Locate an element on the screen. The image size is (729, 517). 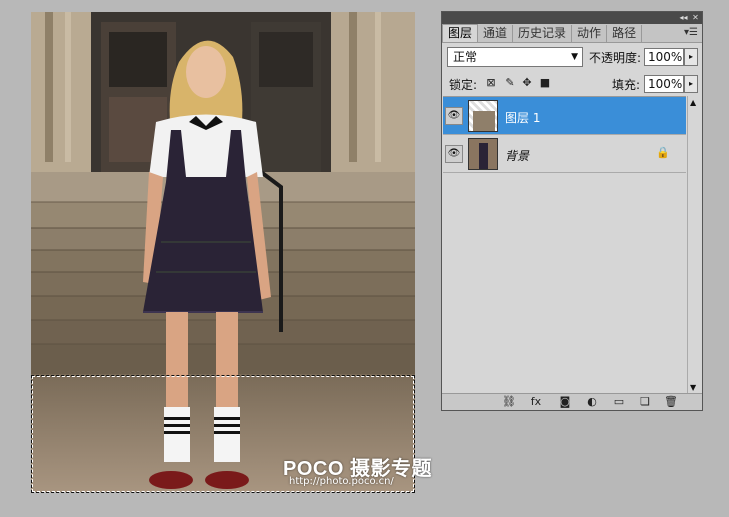
new-group-icon: ▭ is located at coordinates (619, 402).